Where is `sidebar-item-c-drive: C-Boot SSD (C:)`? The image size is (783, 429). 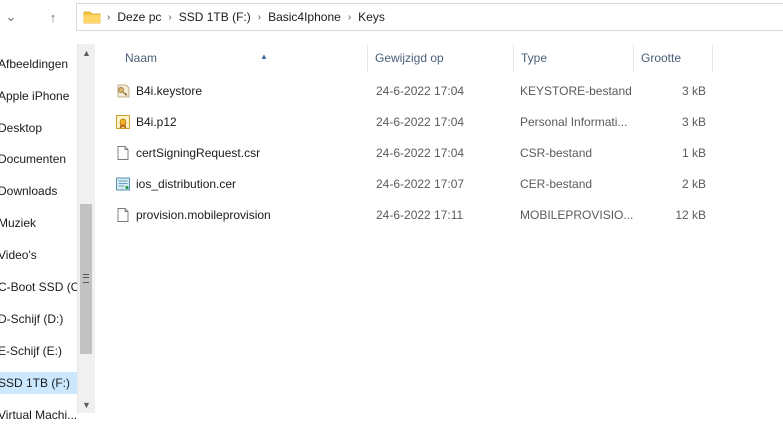
sidebar-item-c-drive: C-Boot SSD (C:) is located at coordinates (39, 287).